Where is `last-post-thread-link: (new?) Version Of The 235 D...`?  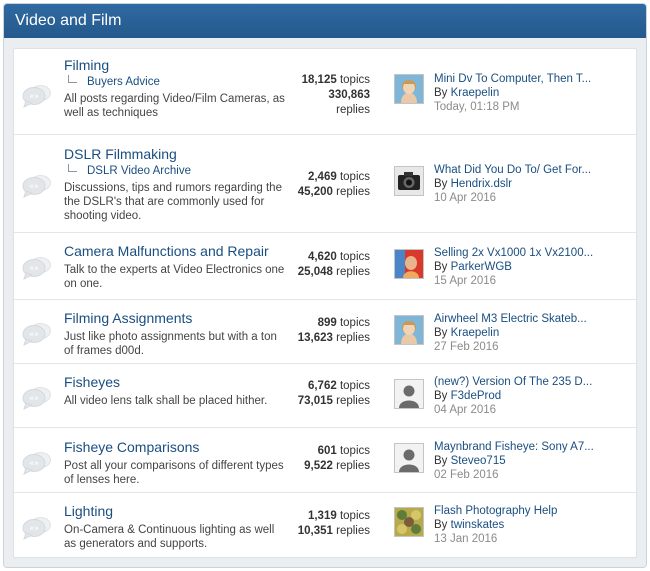
last-post-thread-link: (new?) Version Of The 235 D... is located at coordinates (534, 382).